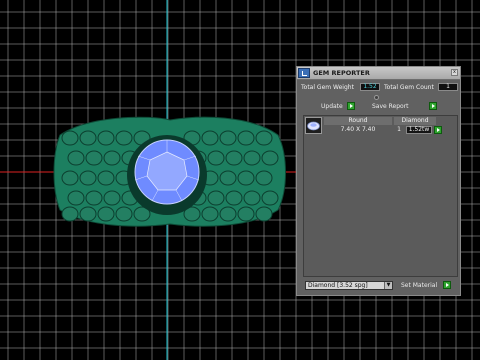 The image size is (480, 360). Describe the element at coordinates (341, 73) in the screenshot. I see `gem-reporter-title: GEM REPORTER` at that location.